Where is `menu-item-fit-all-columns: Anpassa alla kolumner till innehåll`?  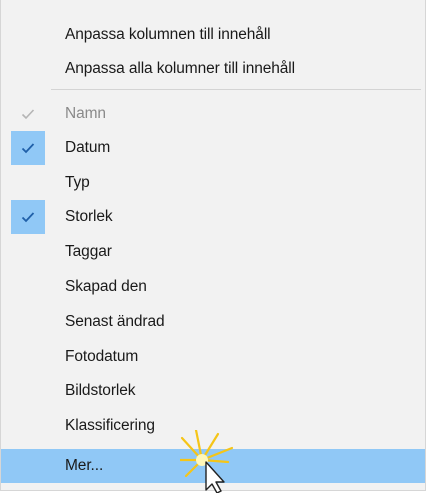
menu-item-fit-all-columns: Anpassa alla kolumner till innehåll is located at coordinates (212, 69).